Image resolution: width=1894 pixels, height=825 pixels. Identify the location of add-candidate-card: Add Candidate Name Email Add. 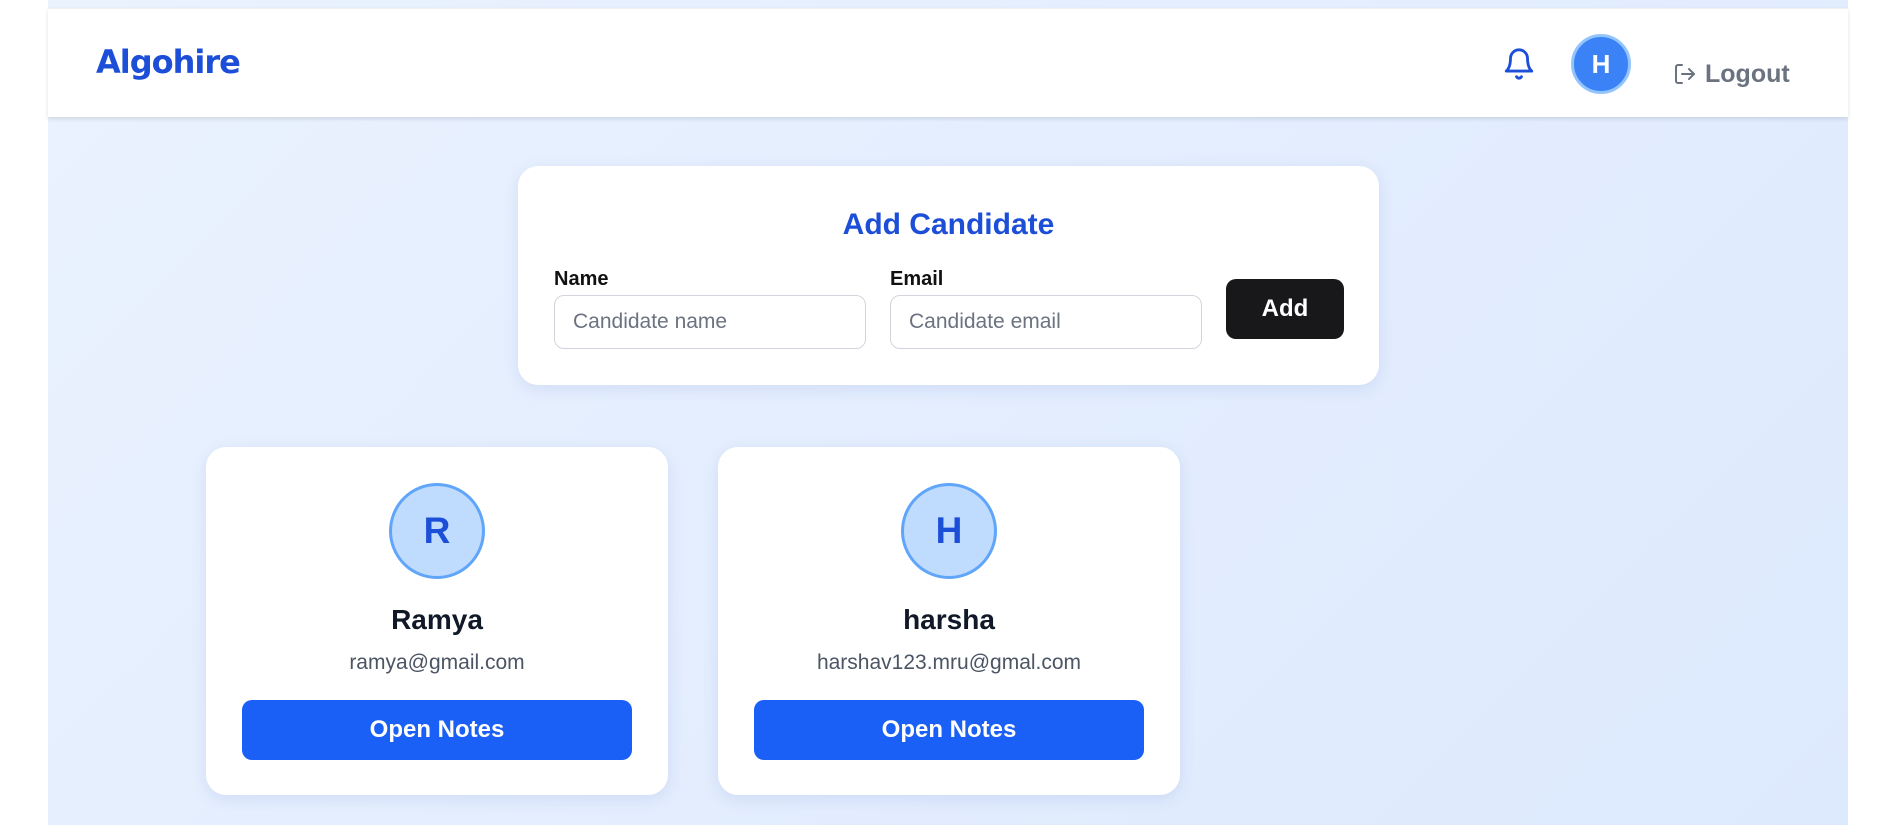
(948, 275).